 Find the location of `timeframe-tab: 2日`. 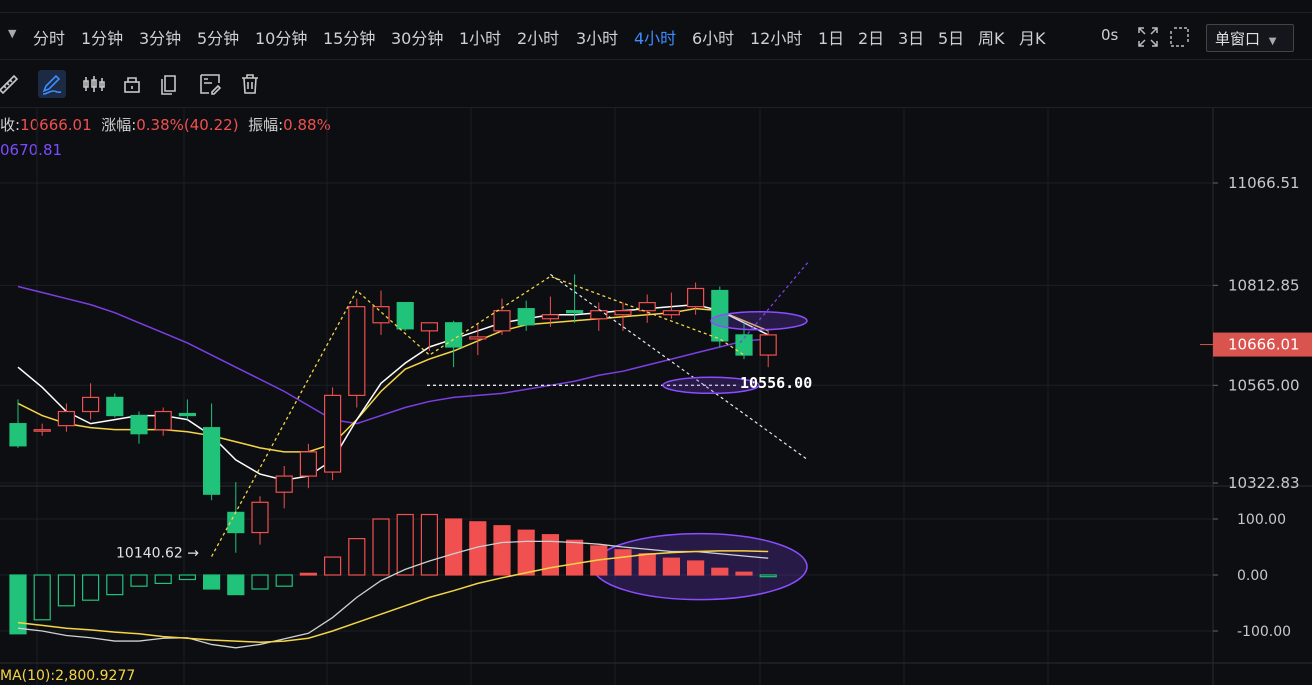

timeframe-tab: 2日 is located at coordinates (871, 37).